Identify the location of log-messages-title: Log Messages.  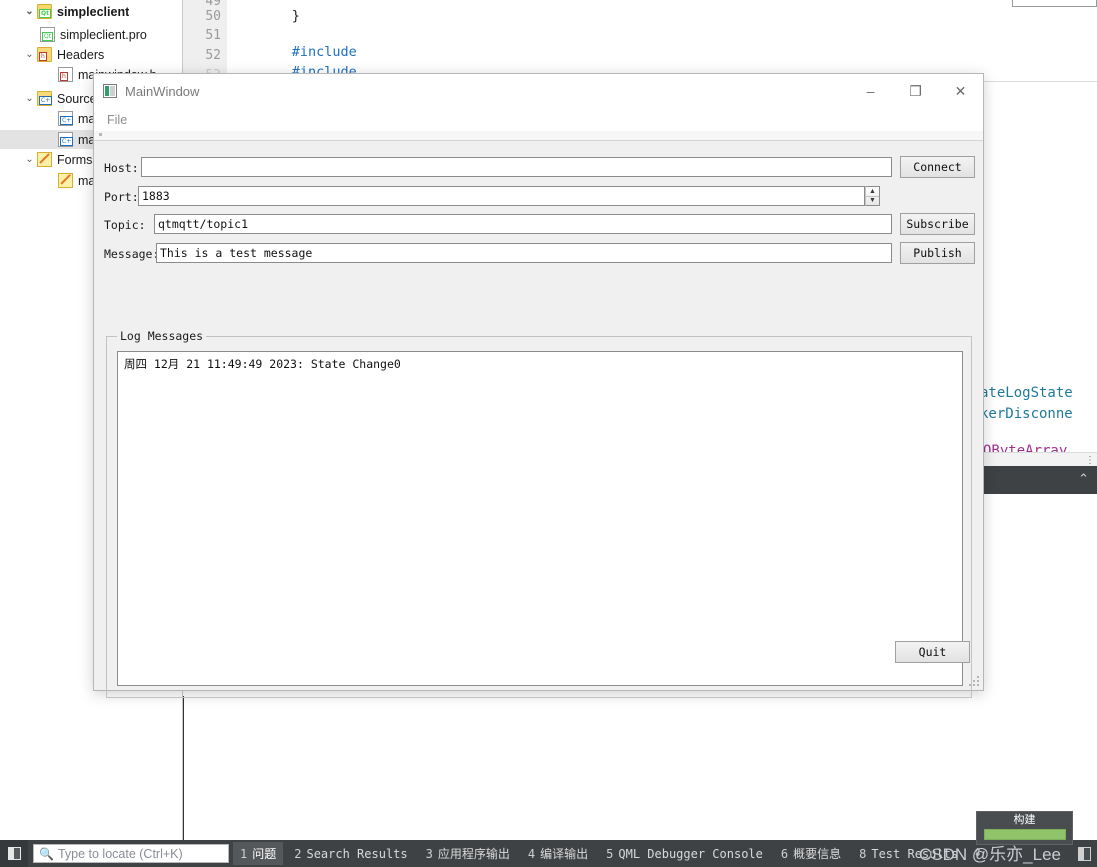
(162, 336).